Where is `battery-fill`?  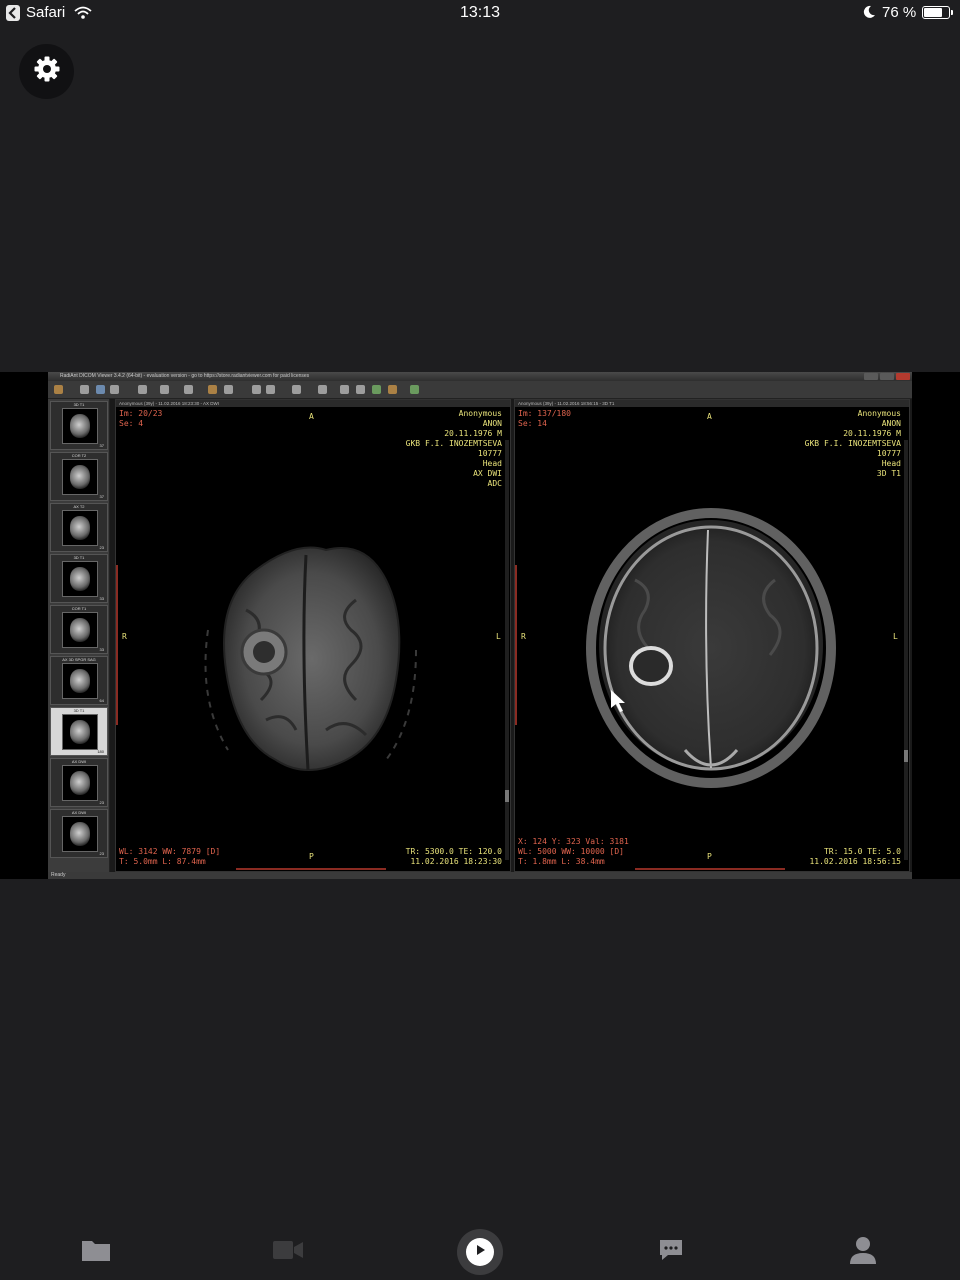
battery-fill is located at coordinates (933, 12).